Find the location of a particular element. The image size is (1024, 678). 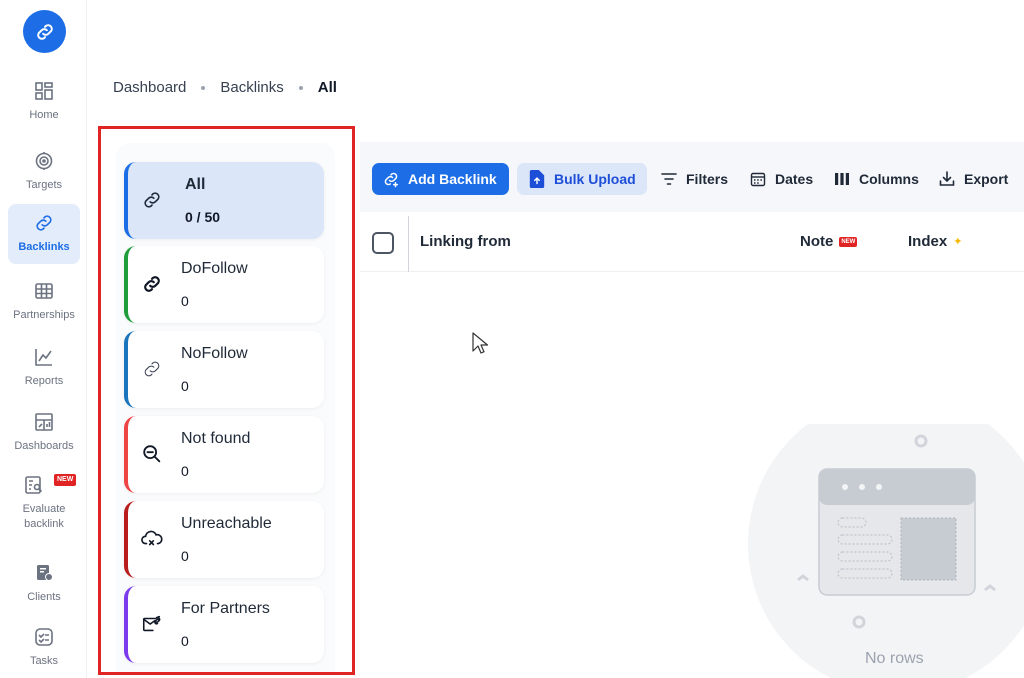

breadcrumb-dashboard: Dashboard is located at coordinates (149, 87).